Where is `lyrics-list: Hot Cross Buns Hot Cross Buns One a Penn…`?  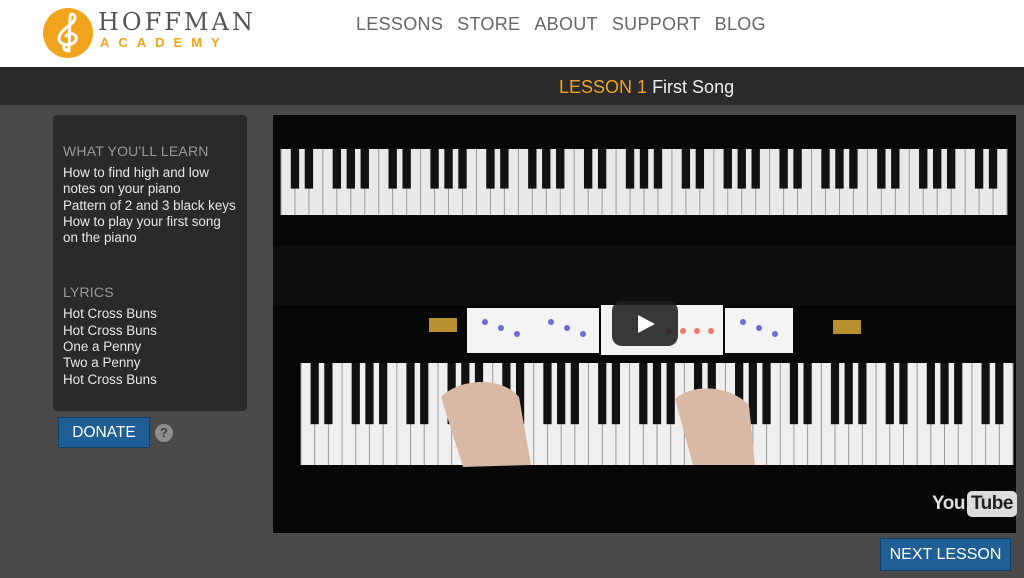 lyrics-list: Hot Cross Buns Hot Cross Buns One a Penn… is located at coordinates (150, 346).